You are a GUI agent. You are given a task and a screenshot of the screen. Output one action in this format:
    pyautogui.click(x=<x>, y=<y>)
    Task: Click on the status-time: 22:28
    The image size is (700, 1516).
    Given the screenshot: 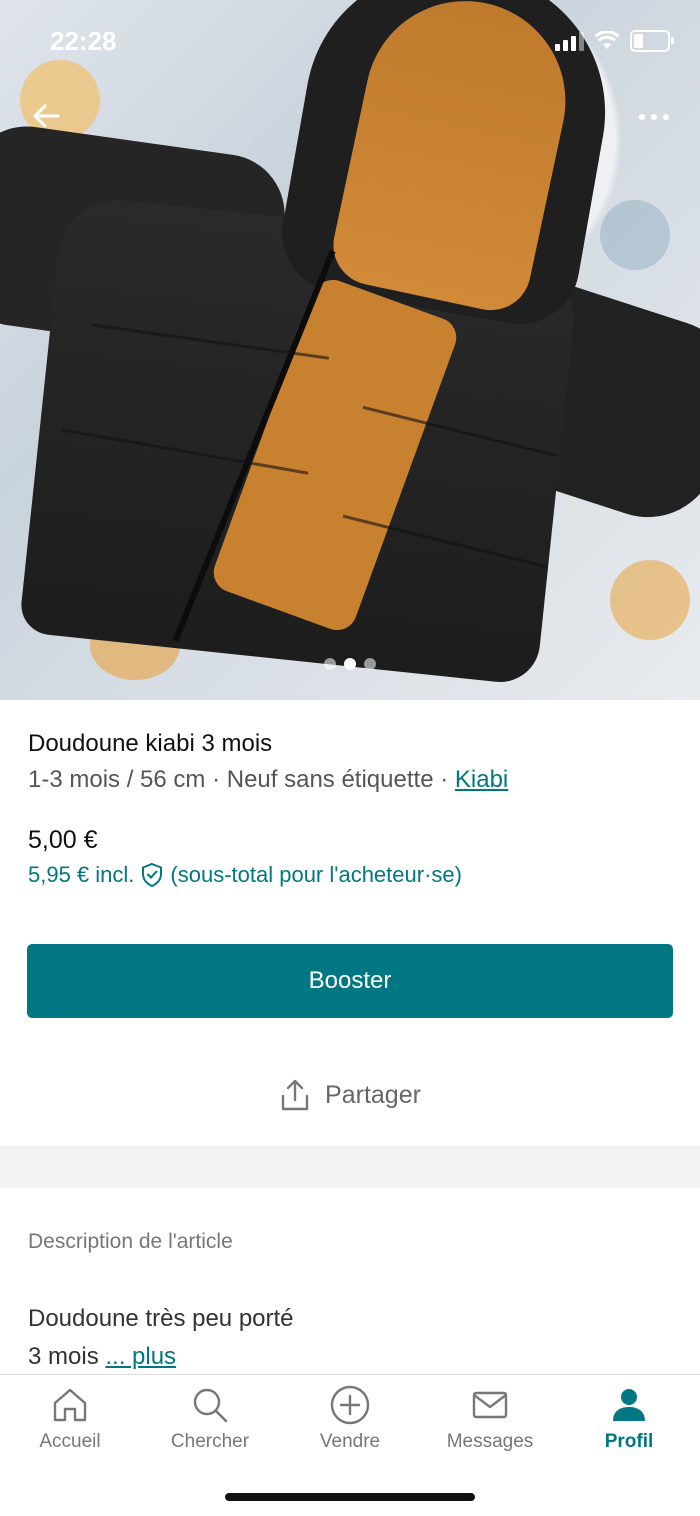 What is the action you would take?
    pyautogui.click(x=83, y=41)
    